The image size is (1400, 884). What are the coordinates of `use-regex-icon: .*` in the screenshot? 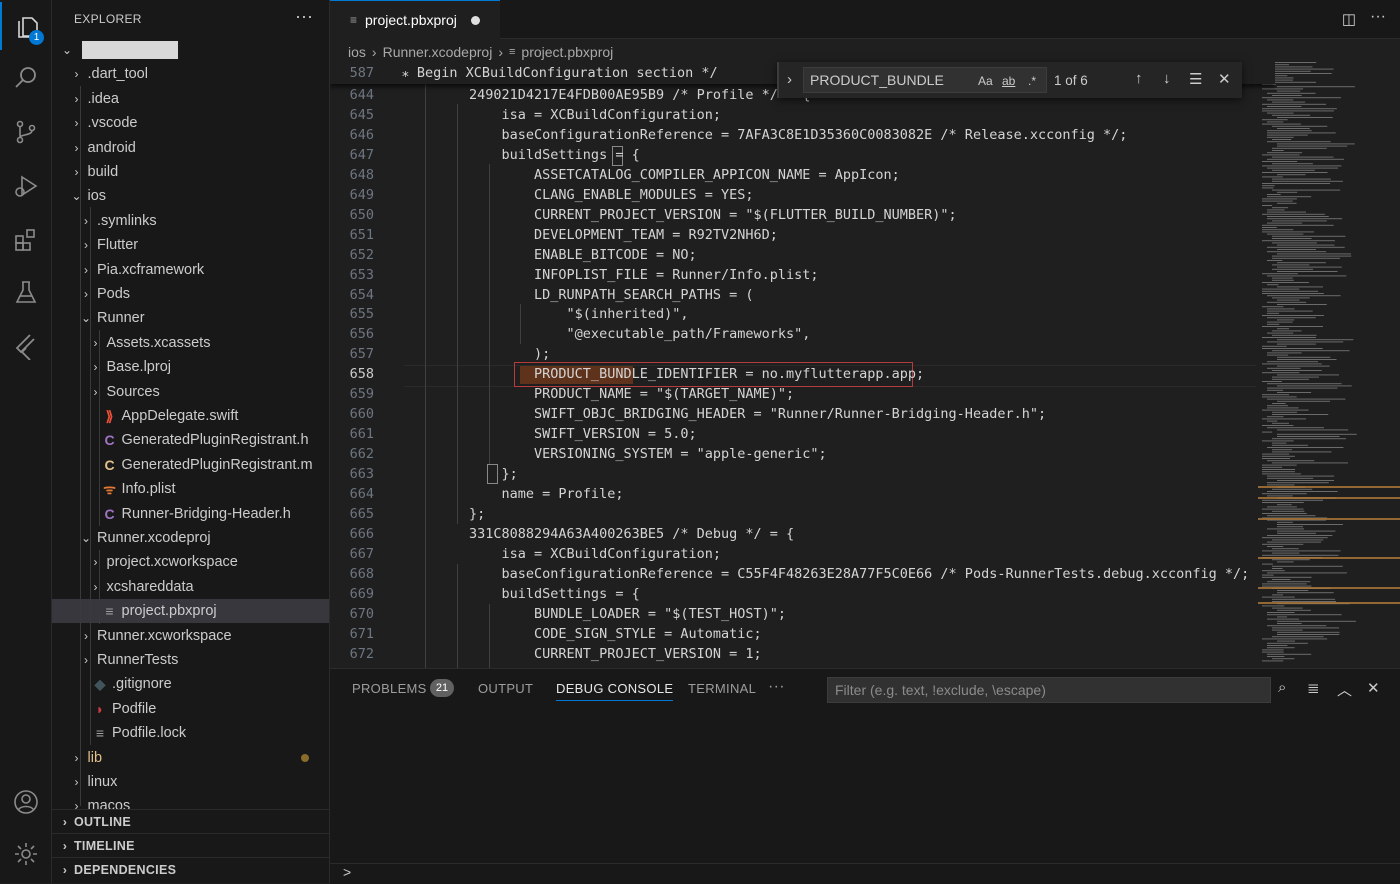 It's located at (1032, 81).